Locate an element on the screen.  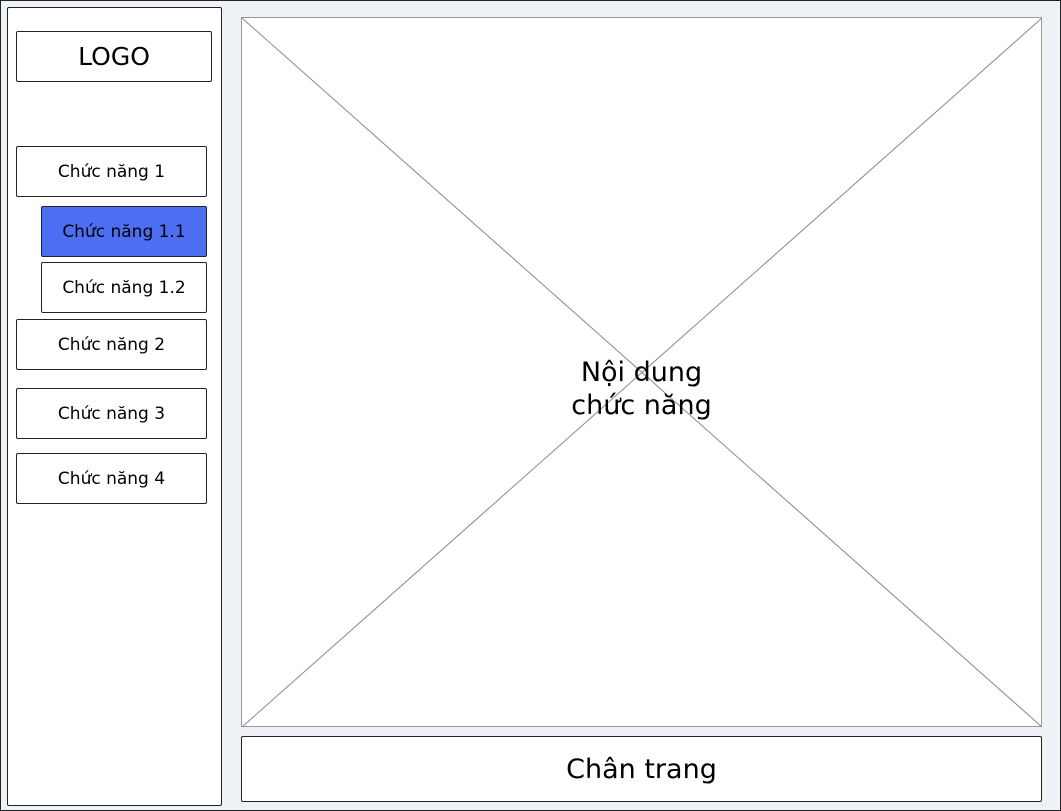
logo-text: LOGO is located at coordinates (114, 56).